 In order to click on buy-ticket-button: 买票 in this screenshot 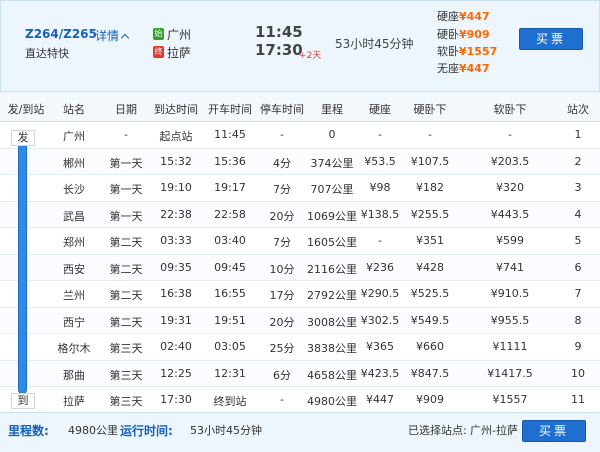, I will do `click(551, 39)`.